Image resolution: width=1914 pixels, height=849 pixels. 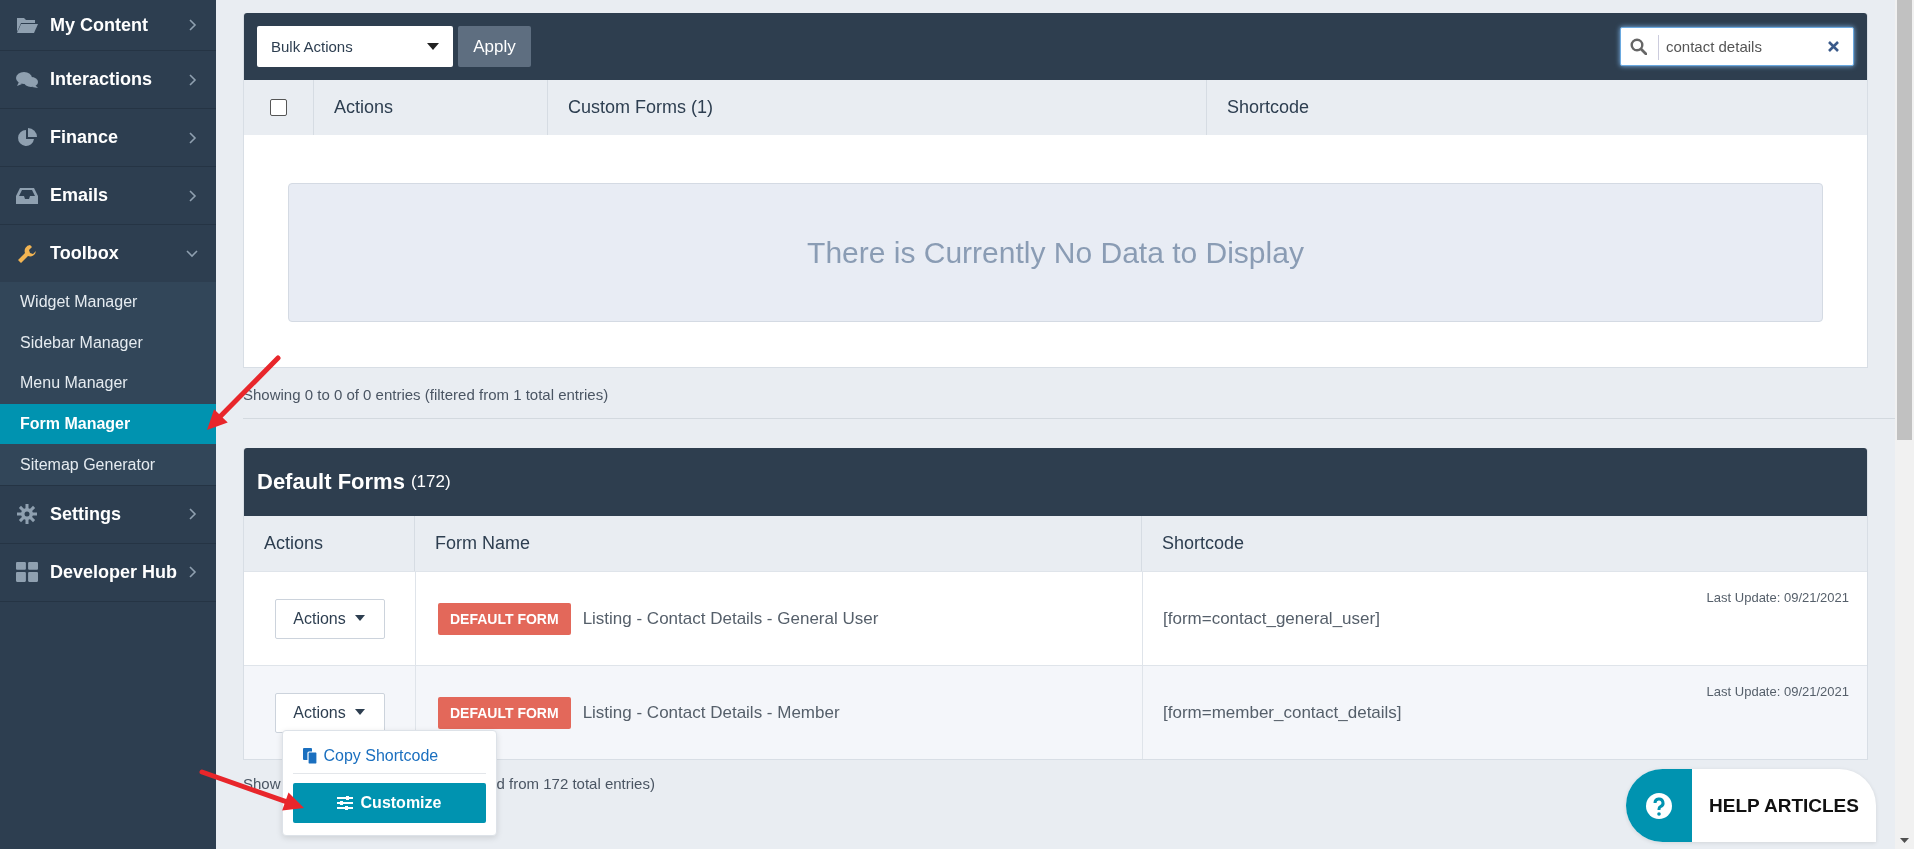 I want to click on inbox-icon, so click(x=27, y=195).